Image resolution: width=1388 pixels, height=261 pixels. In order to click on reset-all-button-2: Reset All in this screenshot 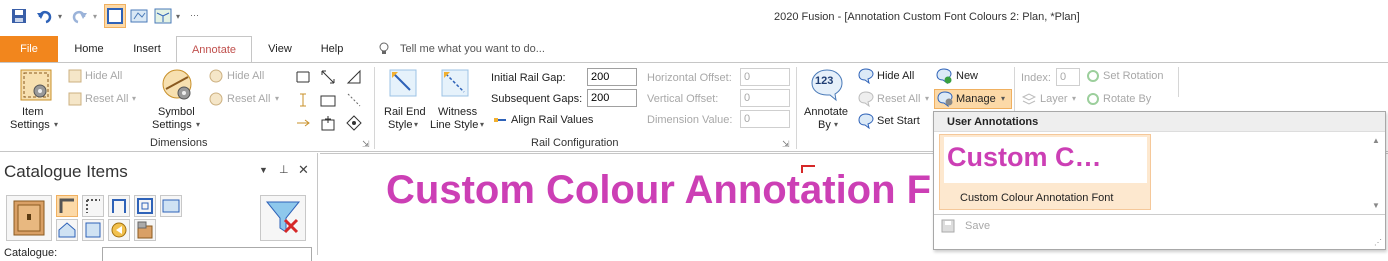, I will do `click(248, 99)`.